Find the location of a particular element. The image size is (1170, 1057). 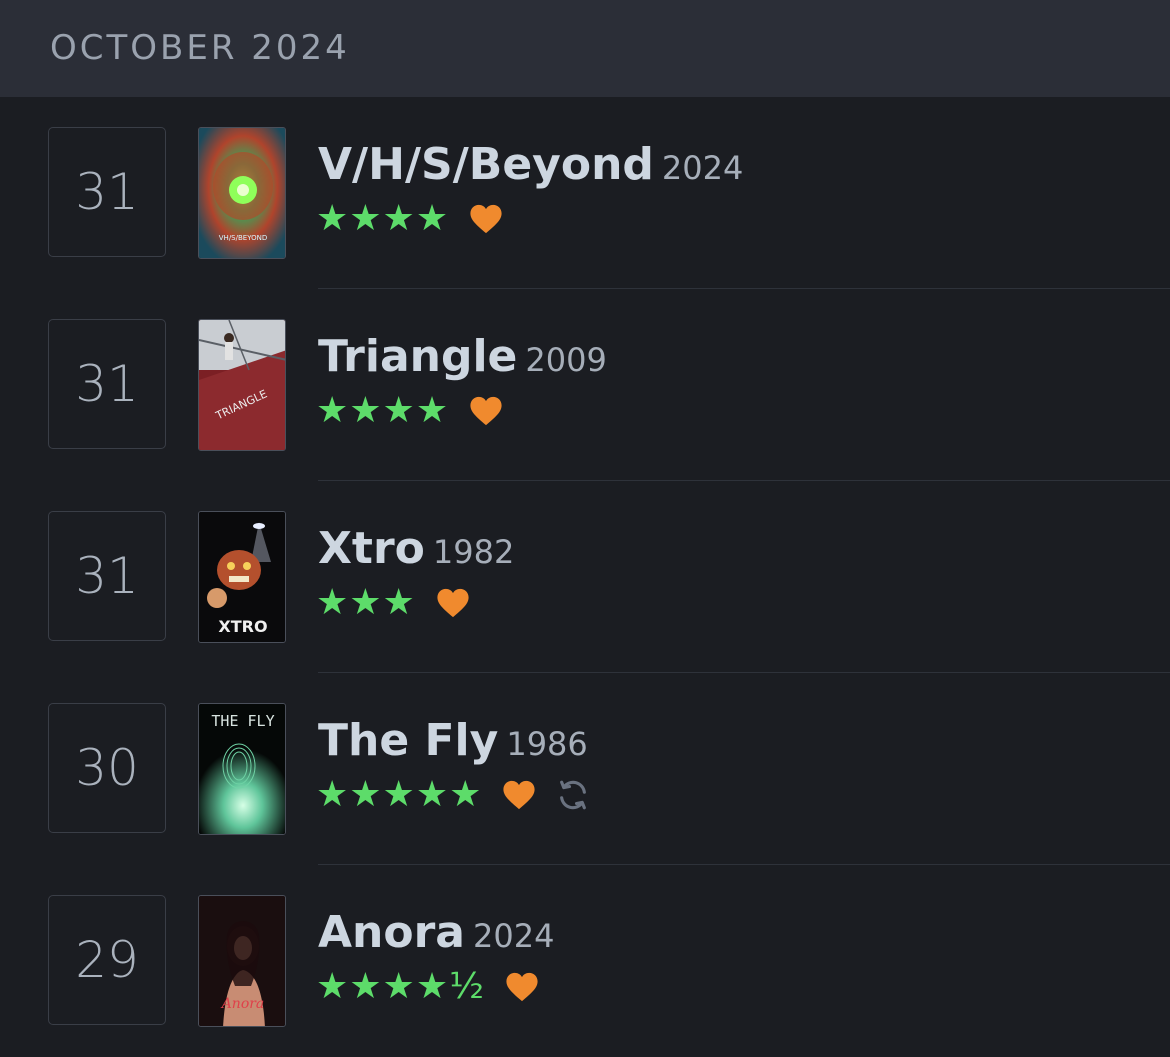

poster-caption: THE FLY is located at coordinates (242, 721).